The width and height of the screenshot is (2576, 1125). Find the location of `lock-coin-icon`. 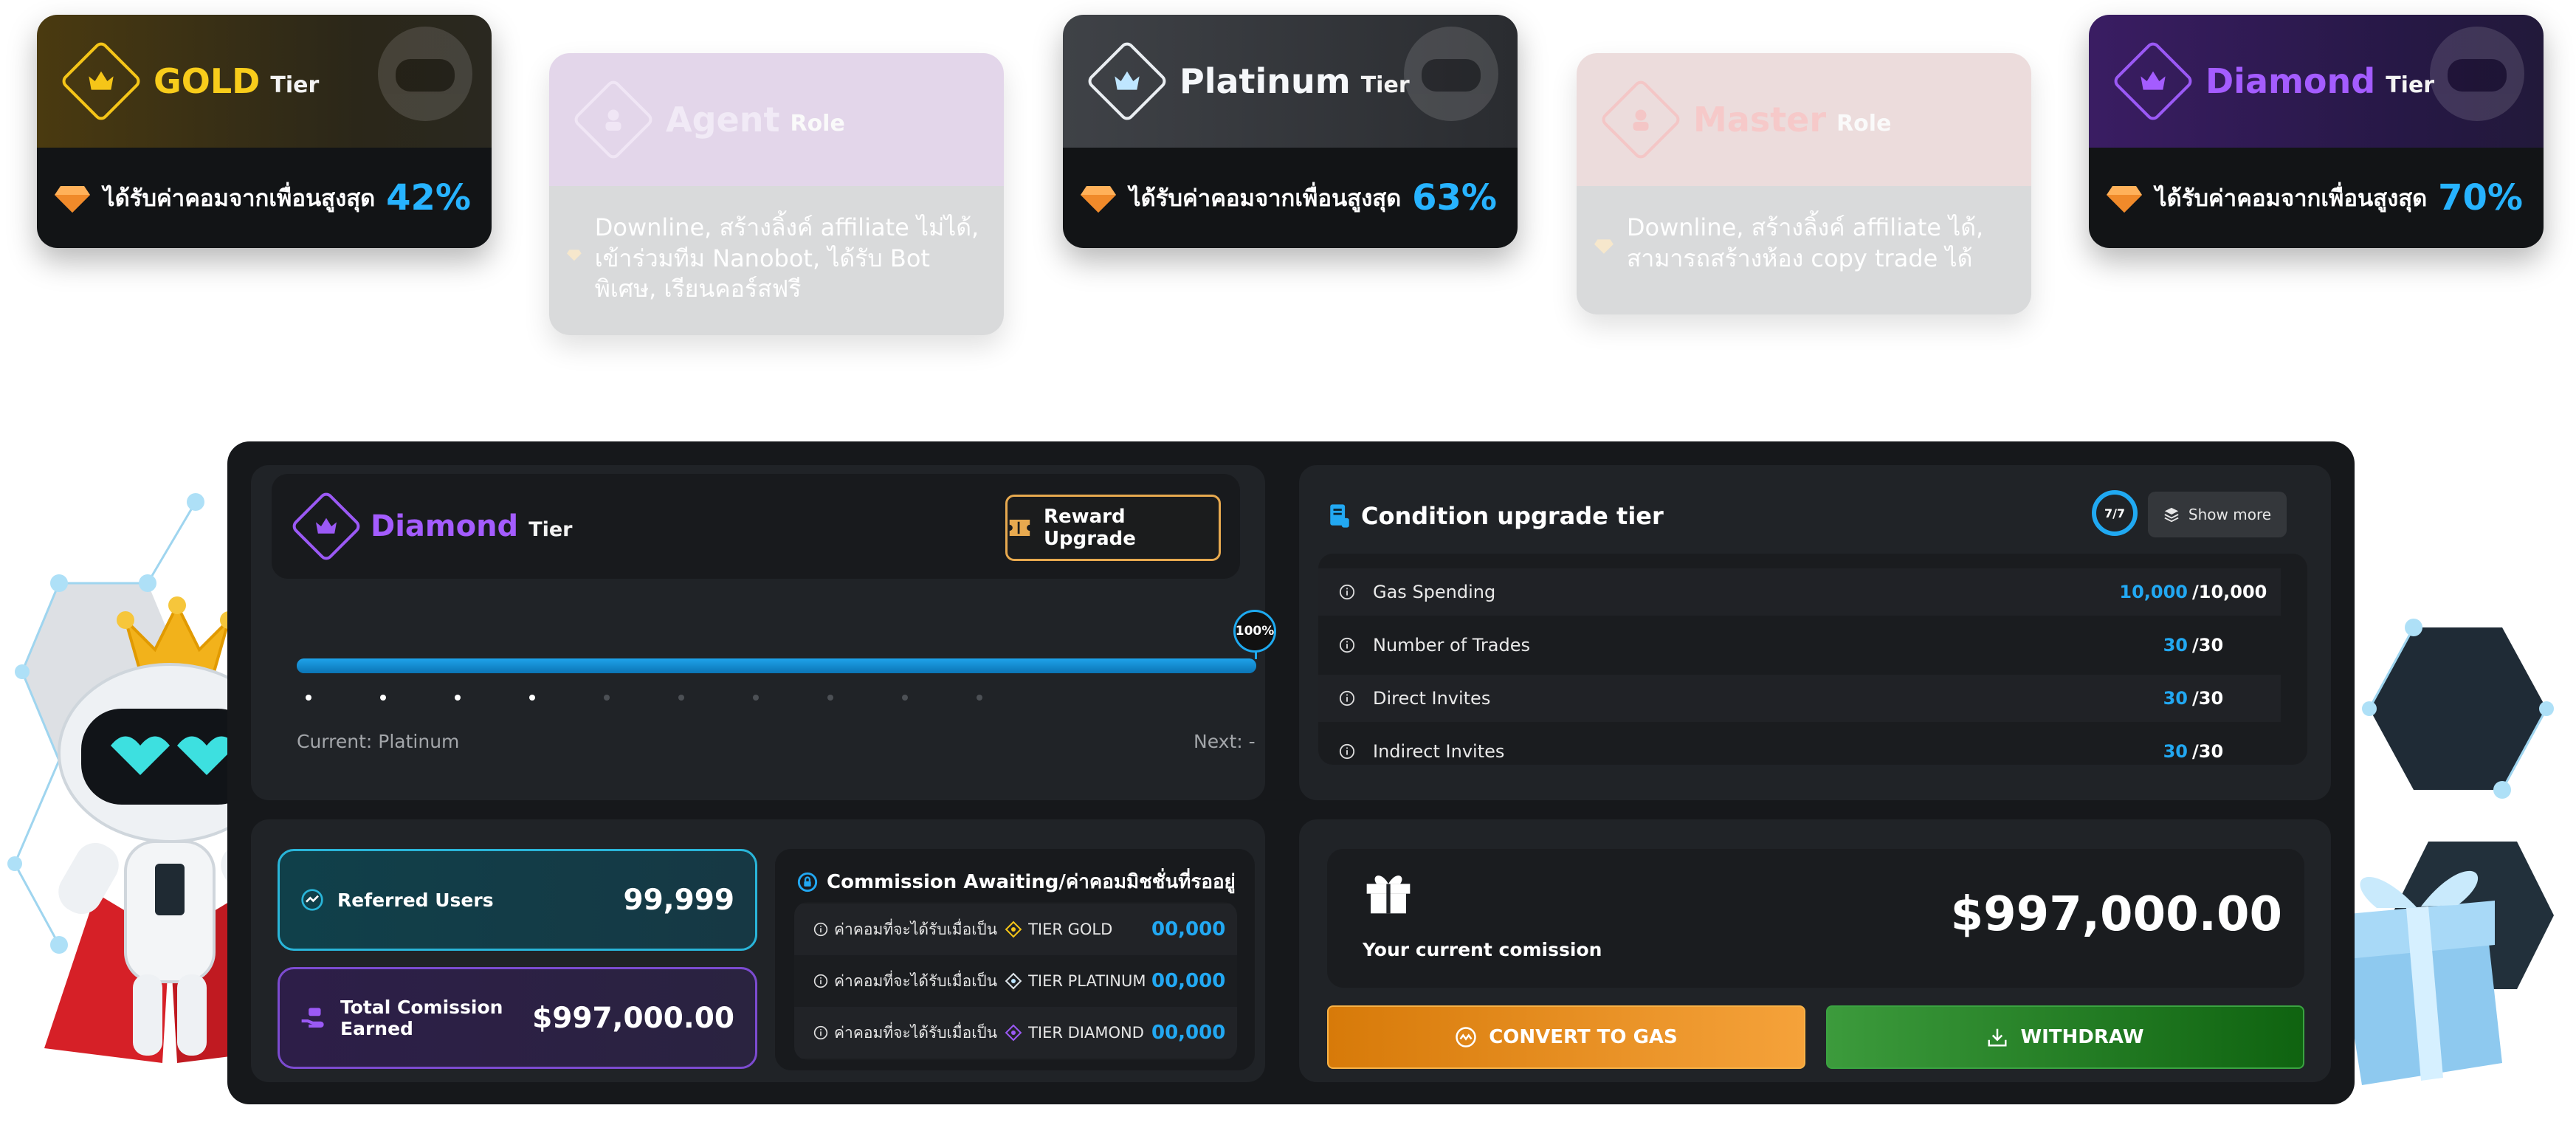

lock-coin-icon is located at coordinates (808, 882).